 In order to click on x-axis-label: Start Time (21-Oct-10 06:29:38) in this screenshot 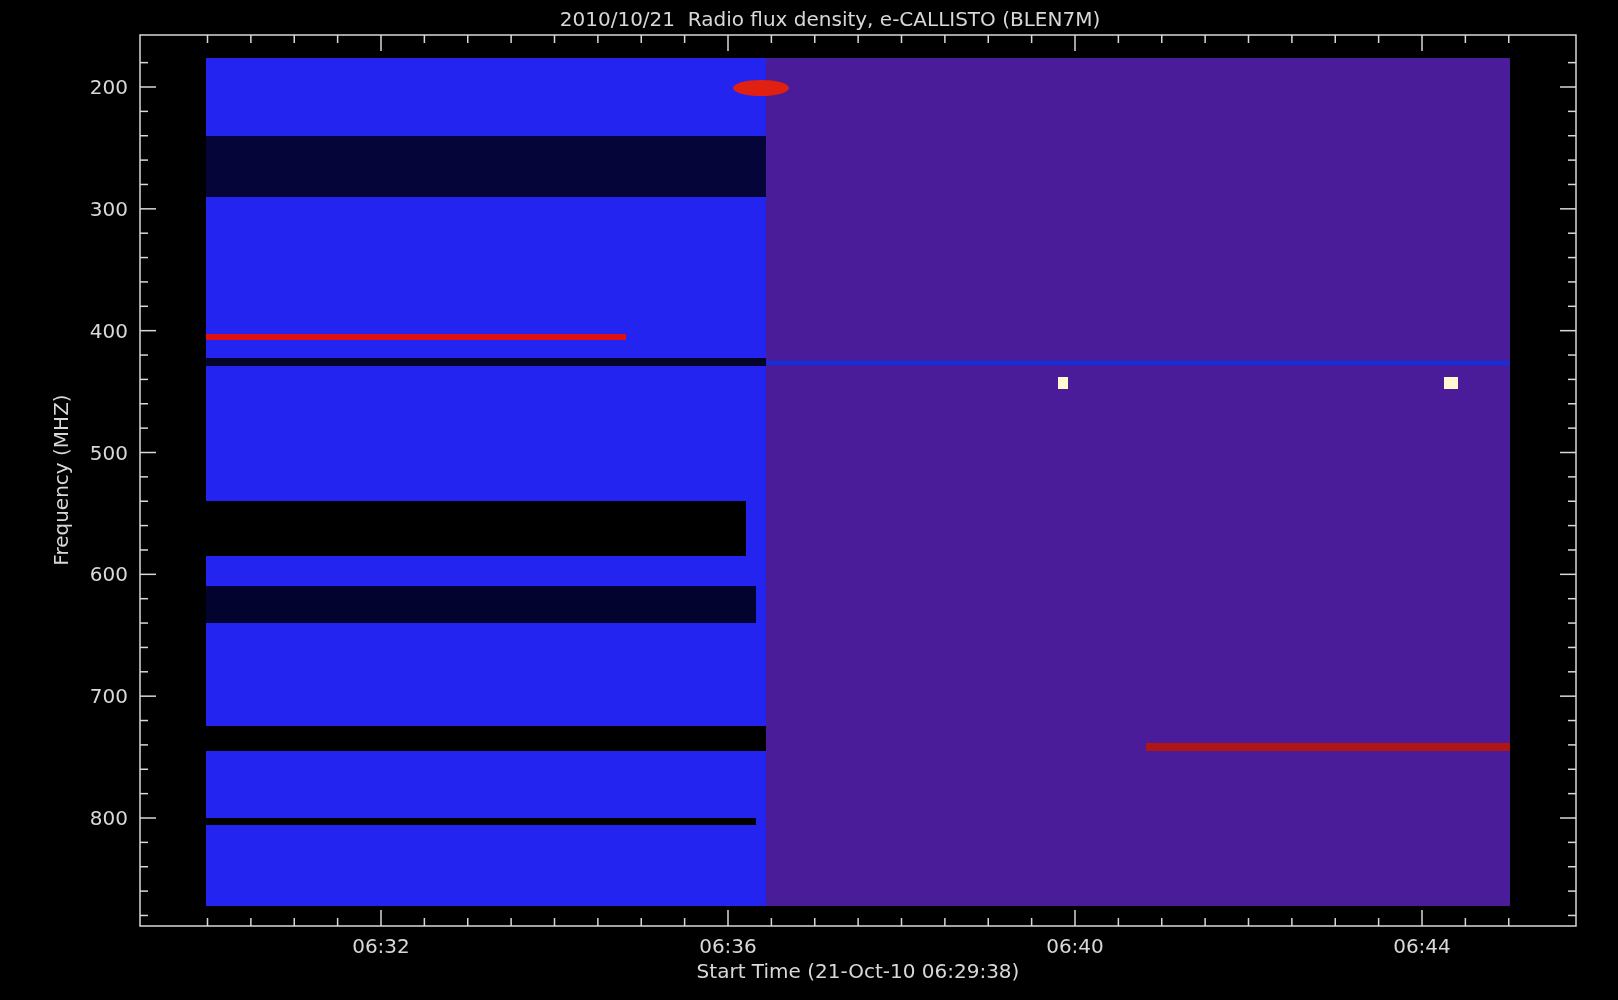, I will do `click(858, 971)`.